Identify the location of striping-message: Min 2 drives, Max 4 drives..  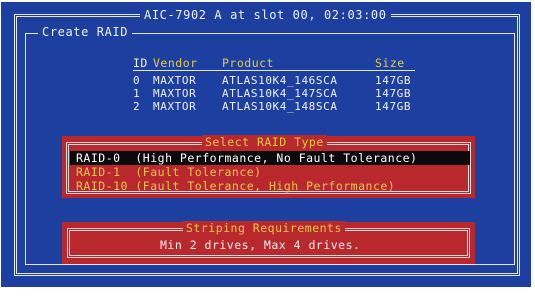
(260, 245).